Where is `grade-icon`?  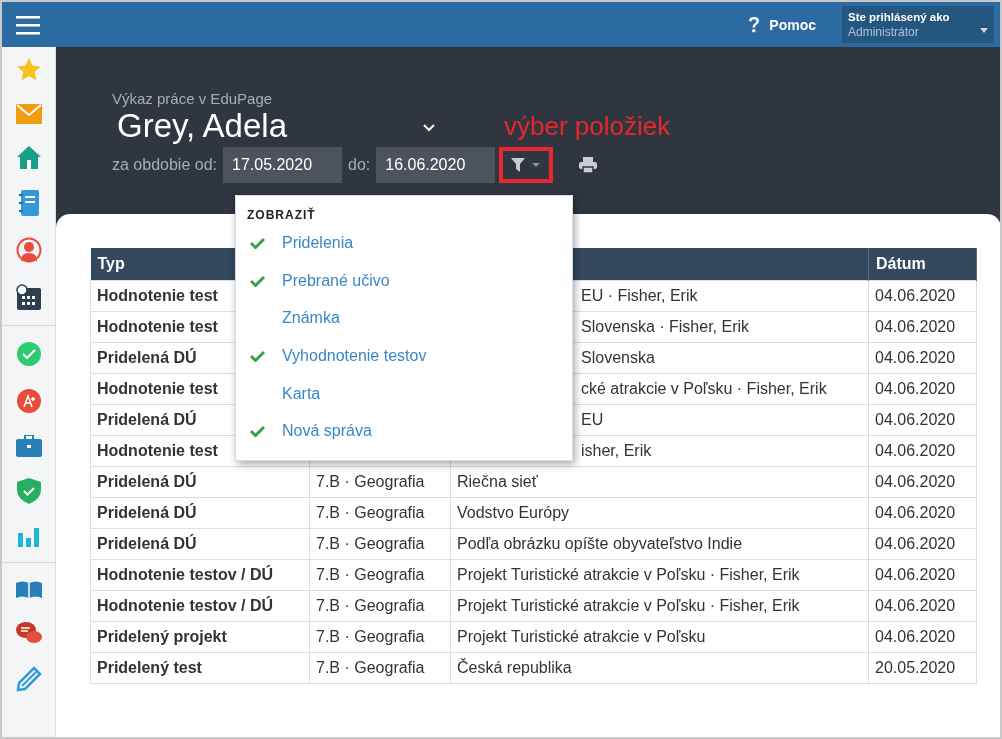
grade-icon is located at coordinates (28, 401).